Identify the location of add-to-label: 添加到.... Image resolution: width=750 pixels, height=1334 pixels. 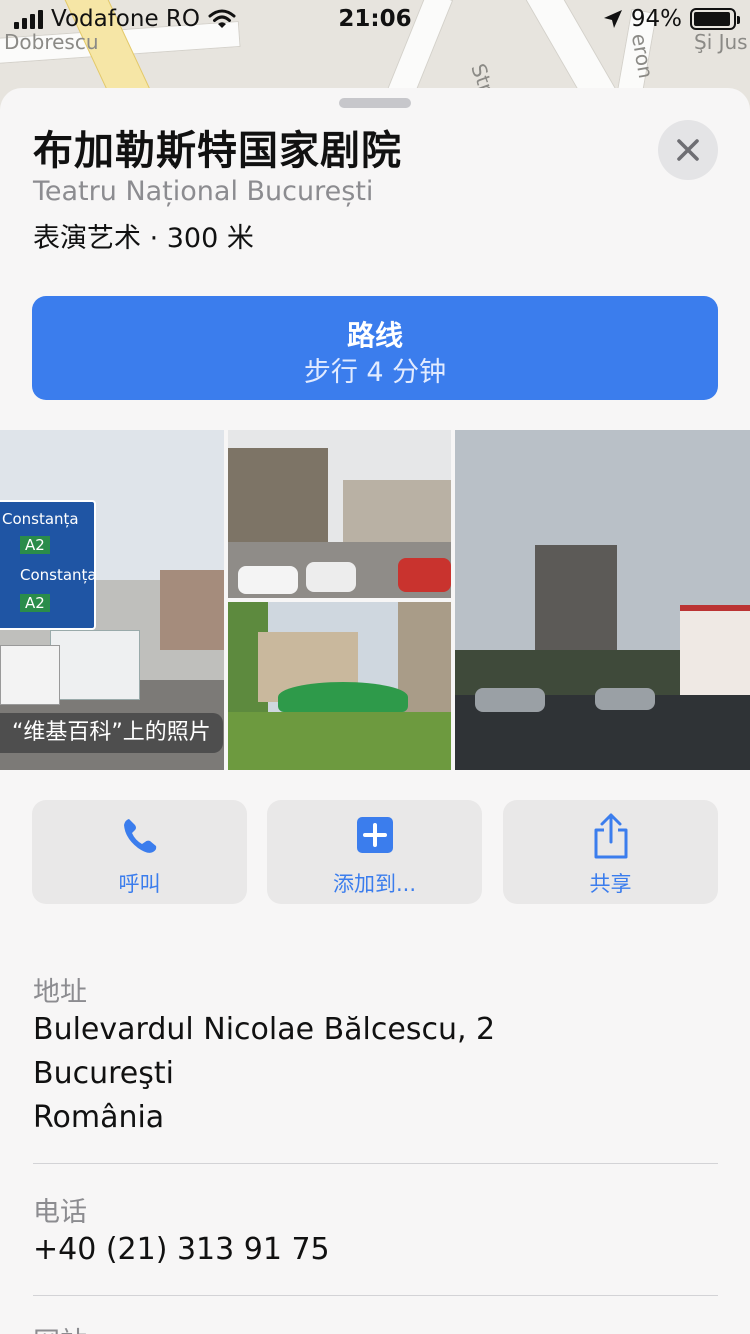
(374, 884).